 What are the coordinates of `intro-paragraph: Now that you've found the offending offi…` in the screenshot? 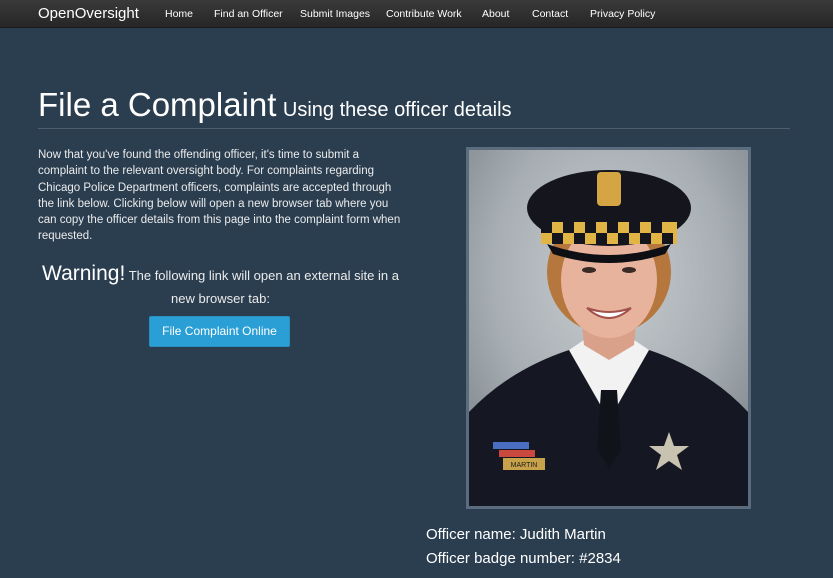 It's located at (219, 196).